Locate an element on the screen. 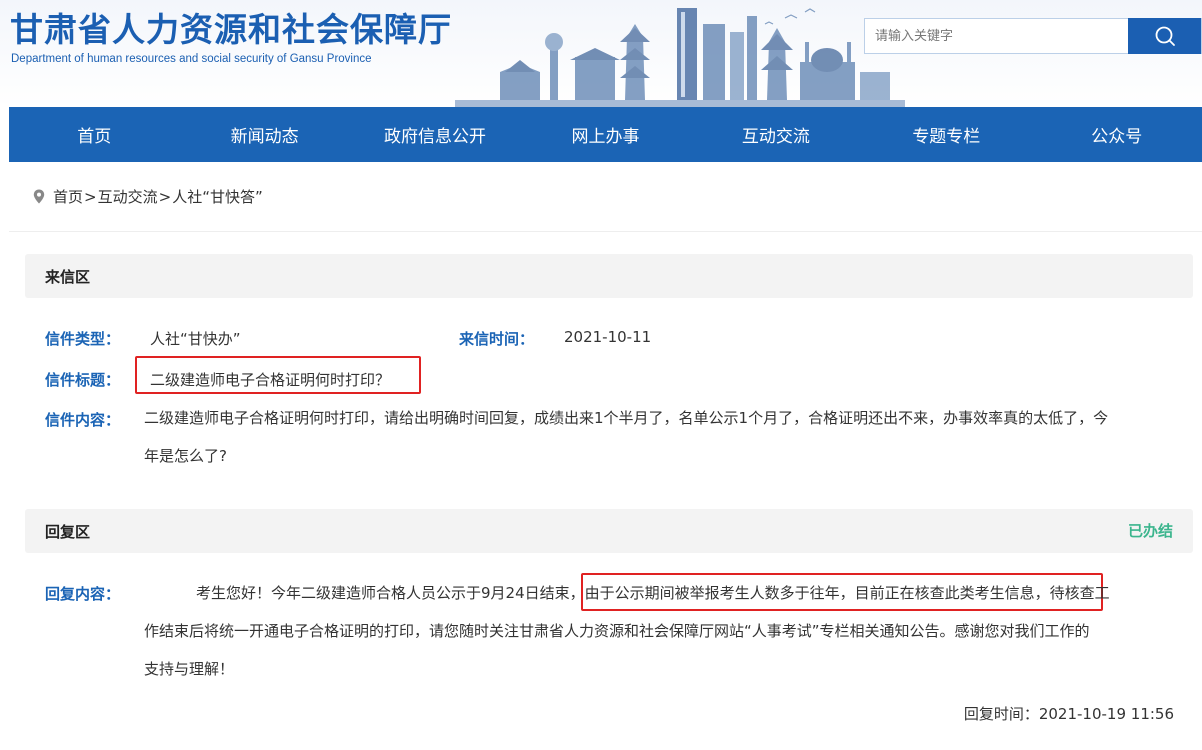 Image resolution: width=1202 pixels, height=750 pixels. search-box is located at coordinates (1033, 36).